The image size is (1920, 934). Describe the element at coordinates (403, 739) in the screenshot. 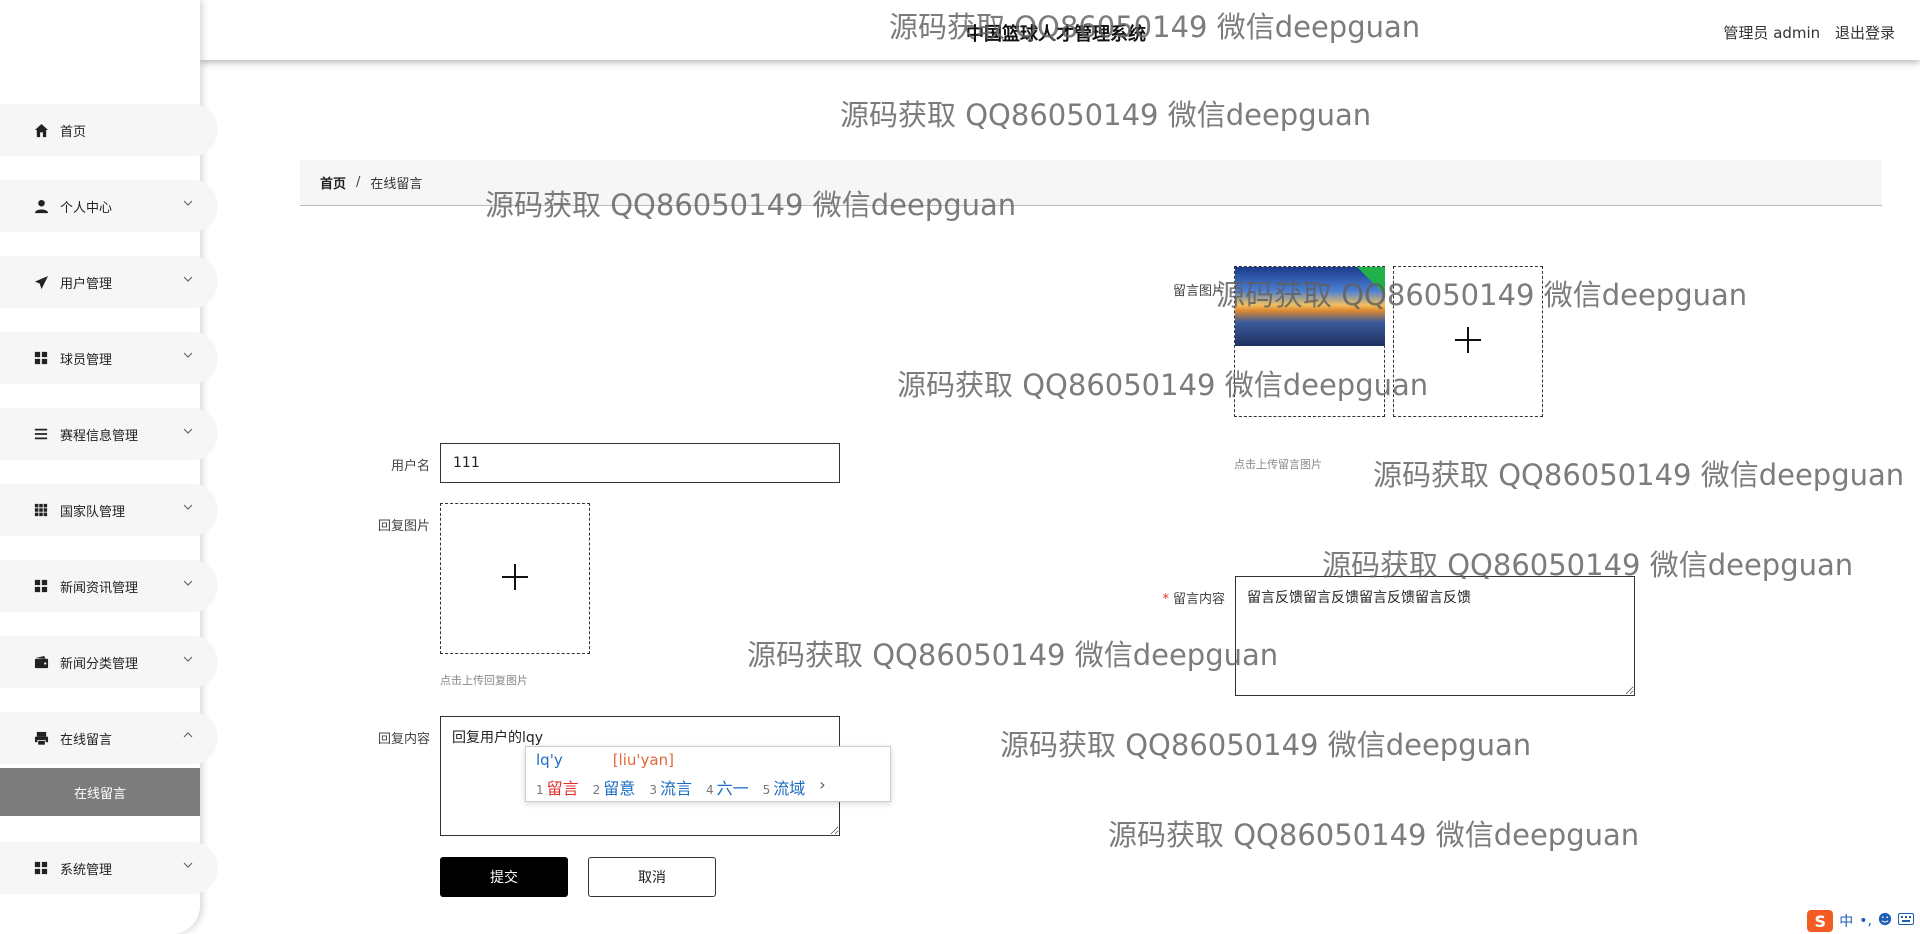

I see `reply-content-label: 回复内容` at that location.